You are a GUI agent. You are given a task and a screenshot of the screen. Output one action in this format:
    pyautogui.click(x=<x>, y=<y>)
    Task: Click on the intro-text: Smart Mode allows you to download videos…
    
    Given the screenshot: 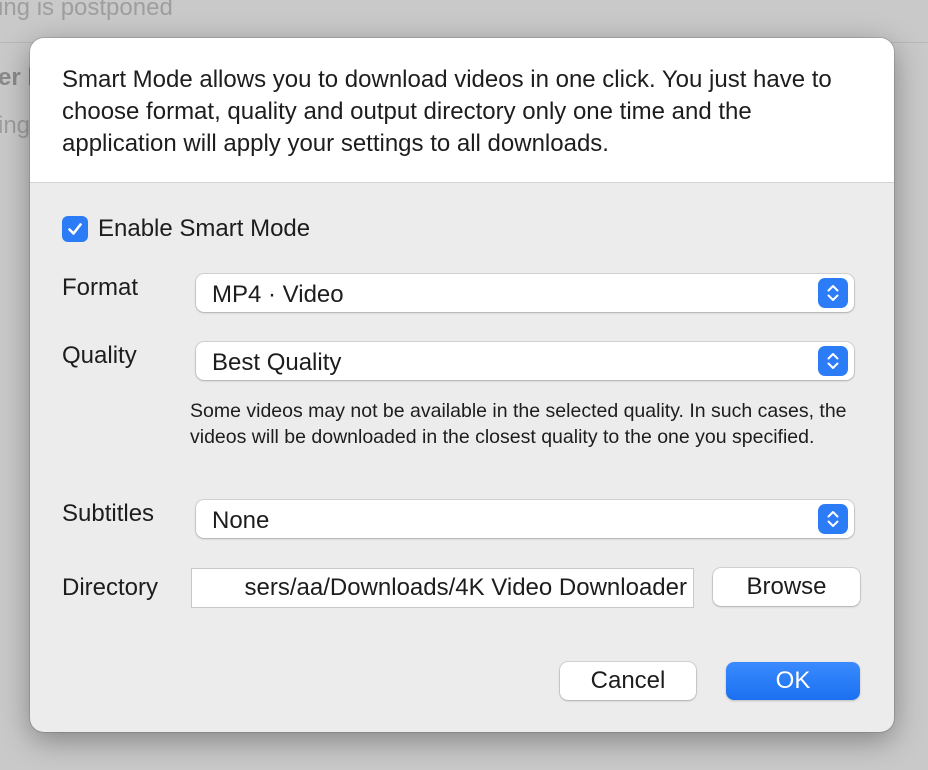 What is the action you would take?
    pyautogui.click(x=447, y=111)
    